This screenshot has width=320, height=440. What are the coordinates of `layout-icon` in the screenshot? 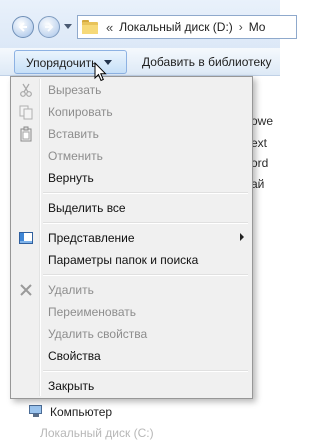 It's located at (26, 238).